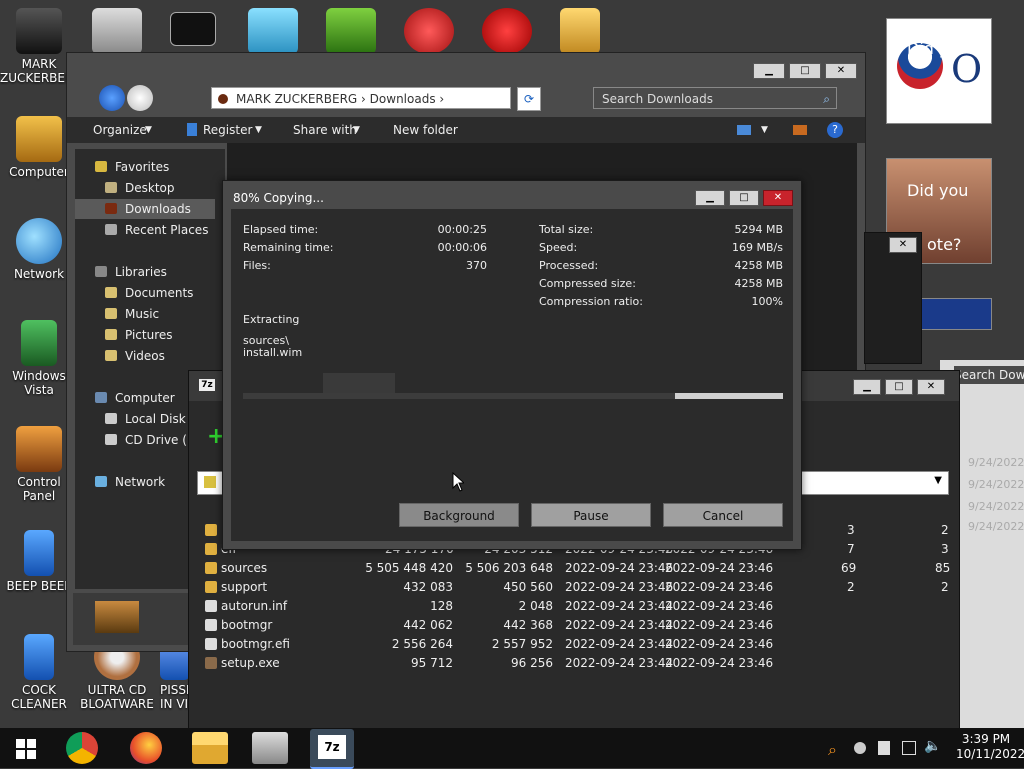 The height and width of the screenshot is (769, 1024). What do you see at coordinates (140, 188) in the screenshot?
I see `nav-desktop: Desktop` at bounding box center [140, 188].